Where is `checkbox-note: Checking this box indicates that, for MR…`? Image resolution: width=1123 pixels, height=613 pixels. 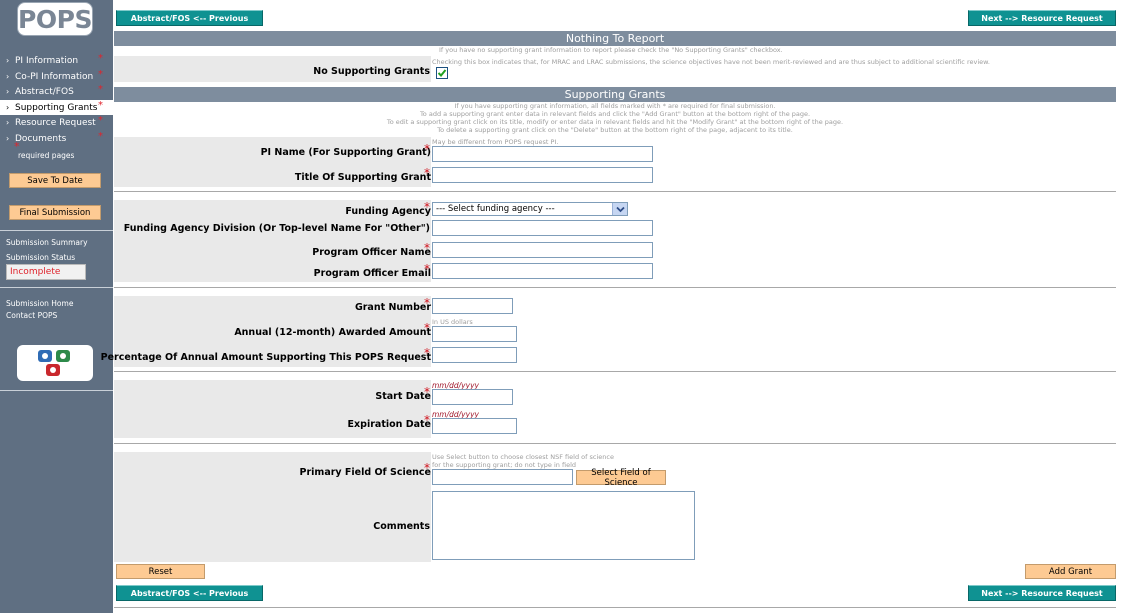 checkbox-note: Checking this box indicates that, for MR… is located at coordinates (711, 62).